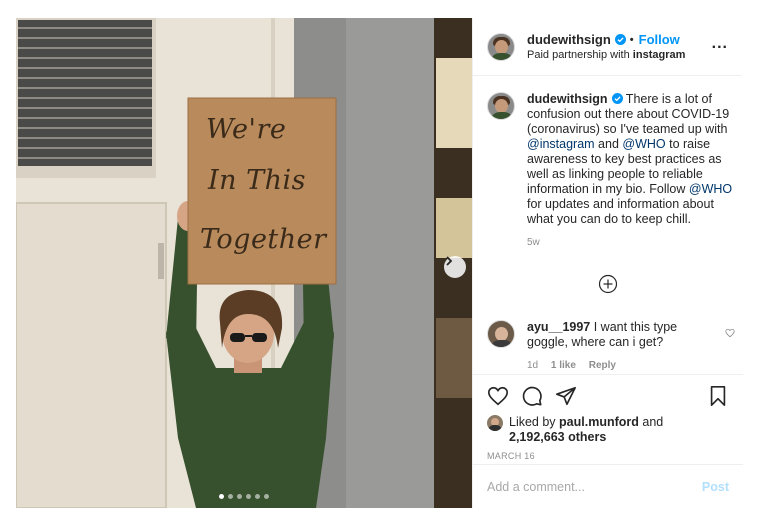  Describe the element at coordinates (561, 144) in the screenshot. I see `mention-instagram: @instagram` at that location.